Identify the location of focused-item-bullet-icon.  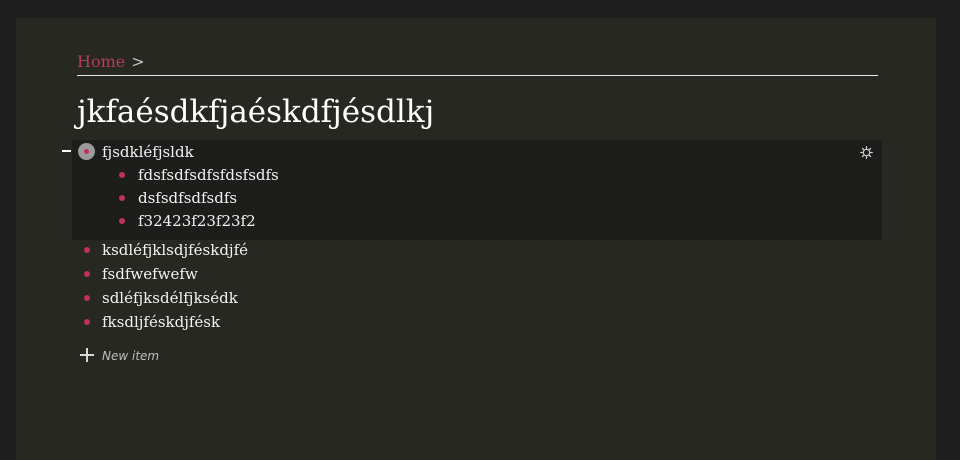
(86, 151).